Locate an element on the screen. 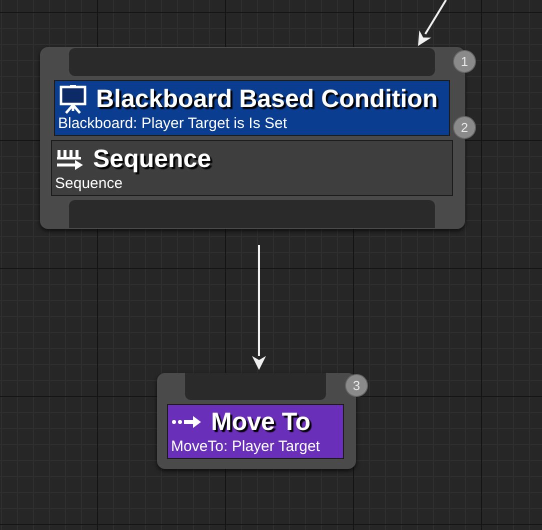  easel-icon is located at coordinates (73, 99).